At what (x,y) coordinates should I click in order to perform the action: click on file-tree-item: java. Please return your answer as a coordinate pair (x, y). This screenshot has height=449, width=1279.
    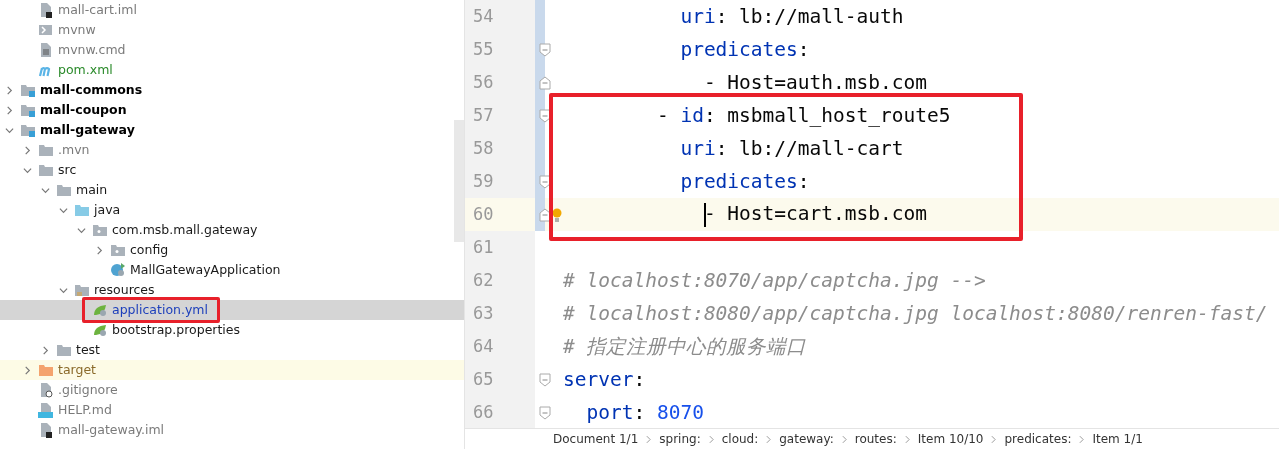
    Looking at the image, I should click on (107, 210).